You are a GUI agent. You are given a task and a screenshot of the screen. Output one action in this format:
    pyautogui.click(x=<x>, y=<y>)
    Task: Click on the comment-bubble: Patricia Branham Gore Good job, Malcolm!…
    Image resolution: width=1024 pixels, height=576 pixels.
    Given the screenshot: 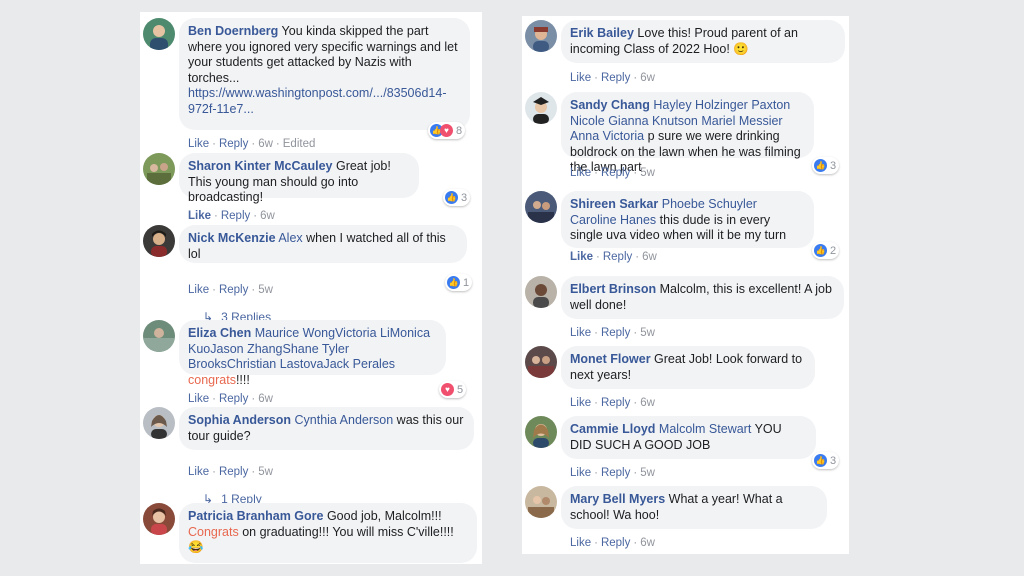 What is the action you would take?
    pyautogui.click(x=328, y=533)
    